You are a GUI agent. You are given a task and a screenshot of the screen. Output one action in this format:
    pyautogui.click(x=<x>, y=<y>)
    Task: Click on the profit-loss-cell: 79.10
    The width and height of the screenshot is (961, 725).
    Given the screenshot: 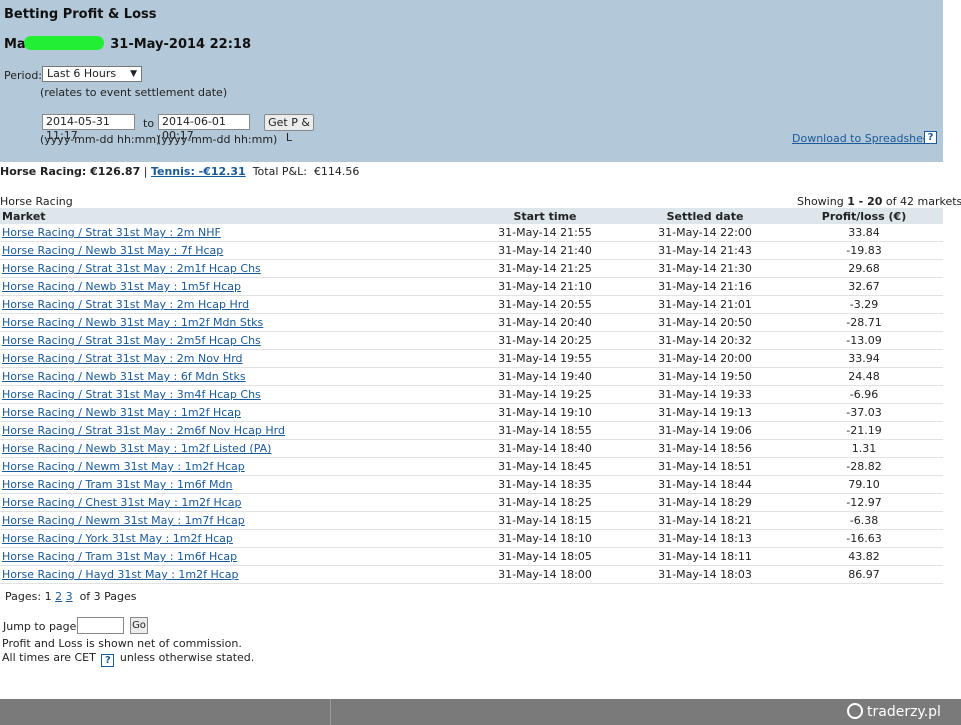 What is the action you would take?
    pyautogui.click(x=864, y=484)
    